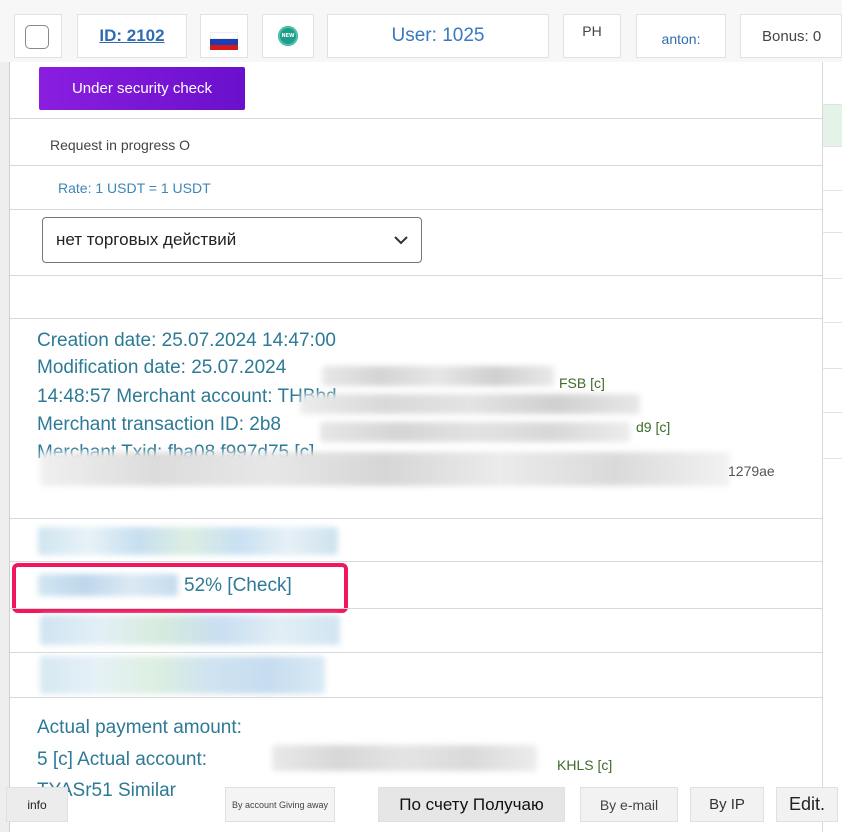 The width and height of the screenshot is (842, 832). I want to click on user-id-label: User: 1025, so click(438, 36).